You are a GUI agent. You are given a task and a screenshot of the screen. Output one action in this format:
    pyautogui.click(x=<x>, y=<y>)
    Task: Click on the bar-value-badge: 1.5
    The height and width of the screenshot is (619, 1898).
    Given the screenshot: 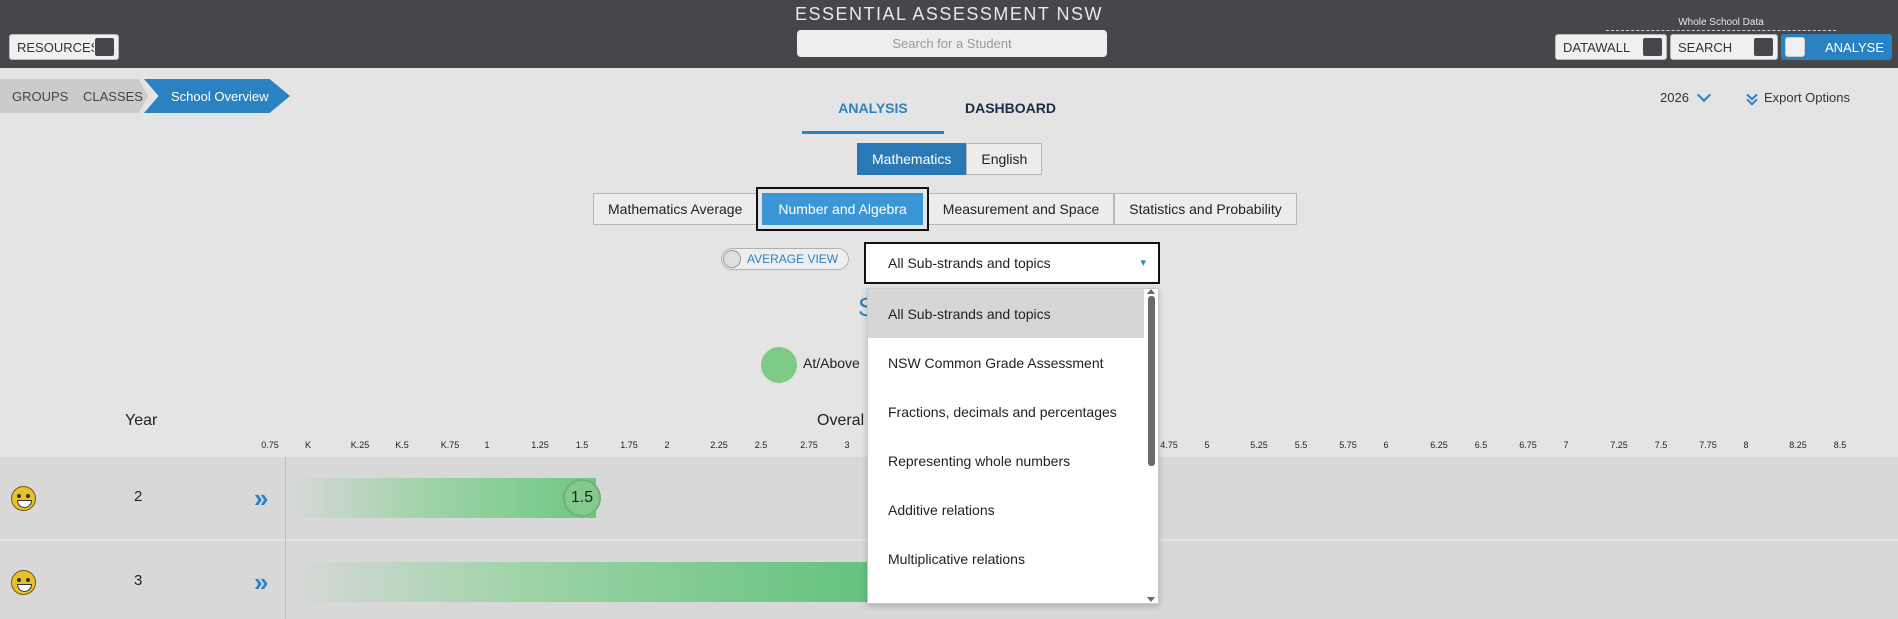 What is the action you would take?
    pyautogui.click(x=582, y=498)
    